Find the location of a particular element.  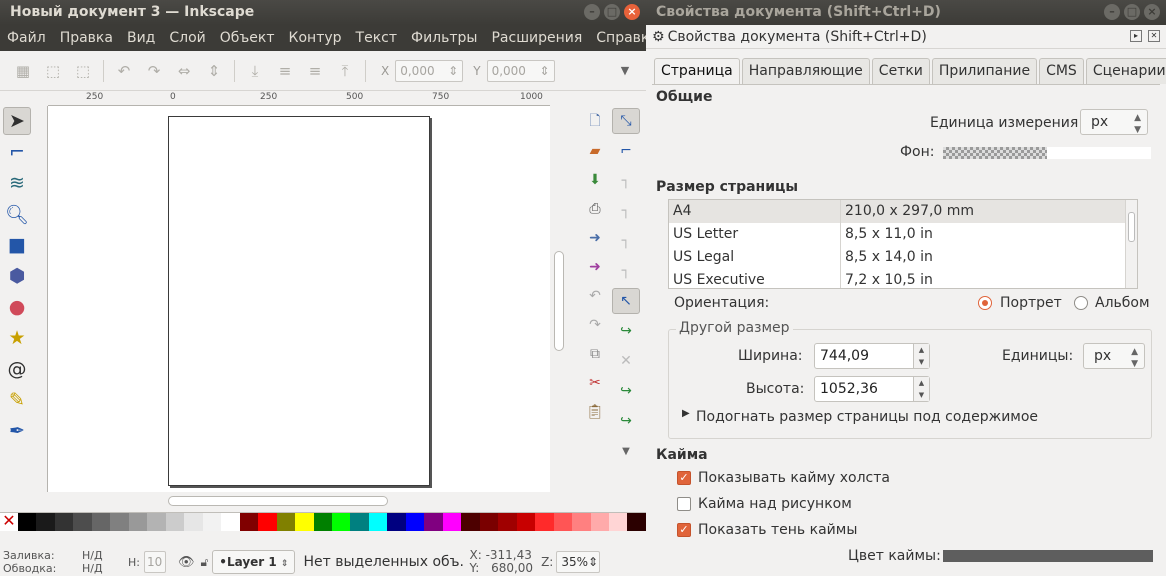

menu-view: Вид is located at coordinates (141, 38).